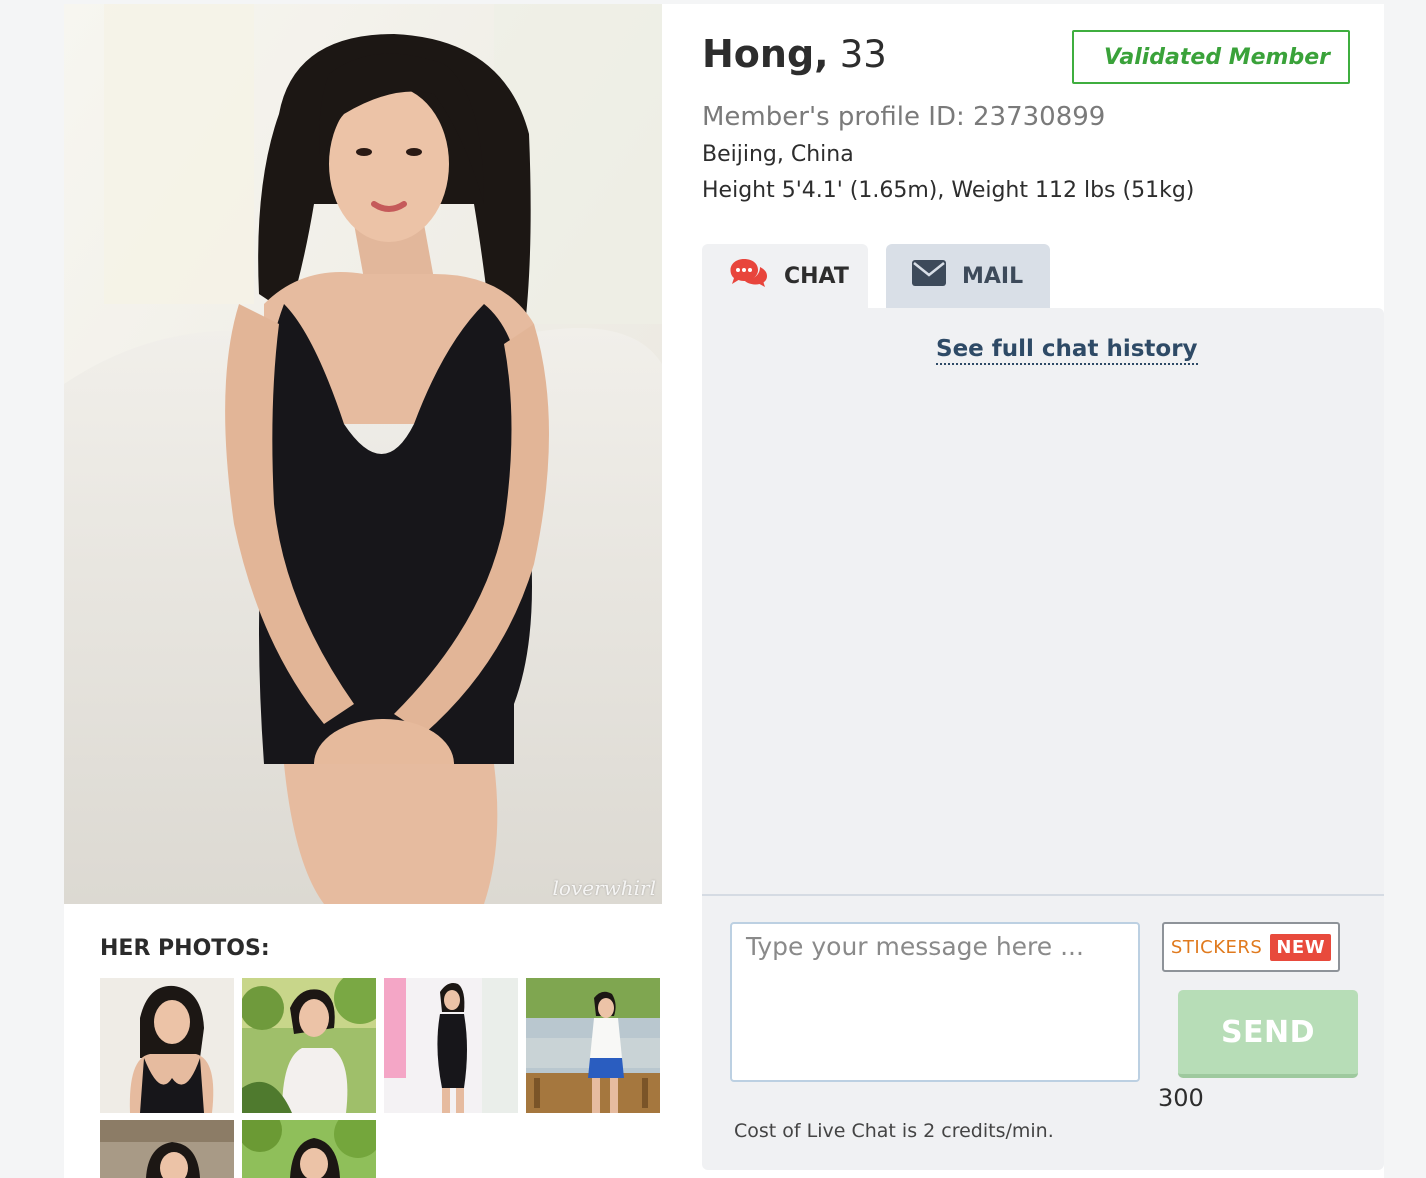 This screenshot has height=1178, width=1426. What do you see at coordinates (1216, 947) in the screenshot?
I see `stickers-label: STICKERS` at bounding box center [1216, 947].